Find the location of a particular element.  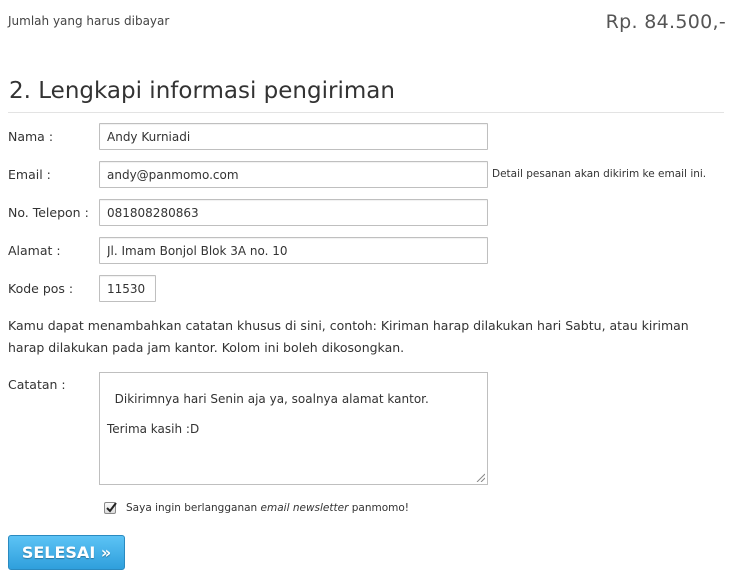

name-field is located at coordinates (293, 136).